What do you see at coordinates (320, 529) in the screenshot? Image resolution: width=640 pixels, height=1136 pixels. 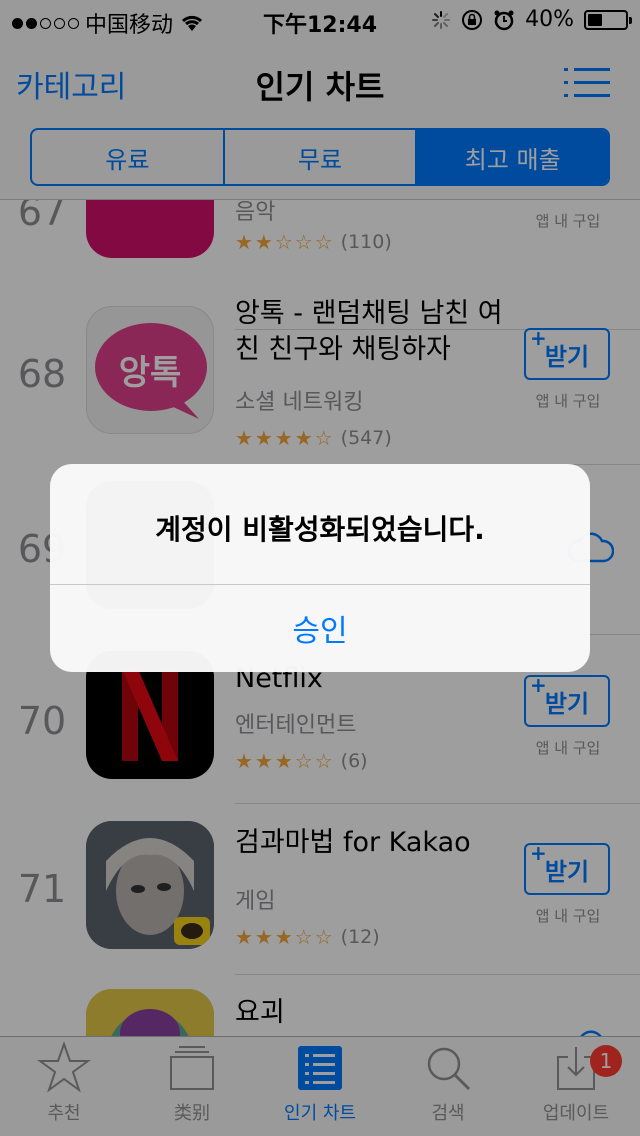 I see `alert-message: 계정이 비활성화되었습니다.` at bounding box center [320, 529].